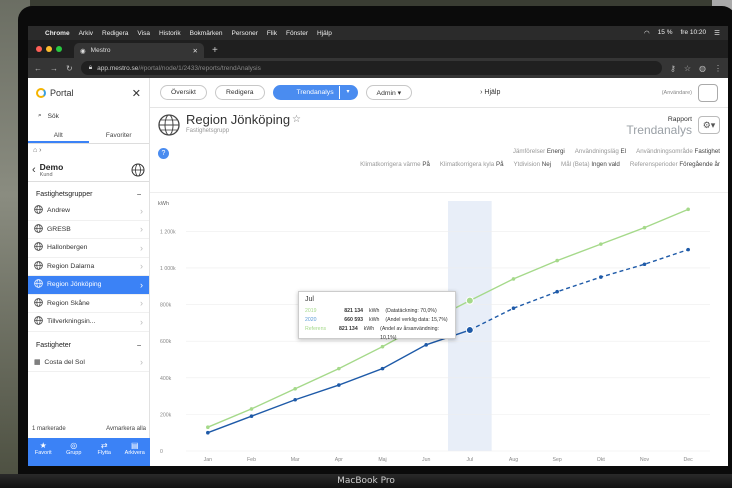 The image size is (732, 488). Describe the element at coordinates (38, 68) in the screenshot. I see `back-icon: ←` at that location.